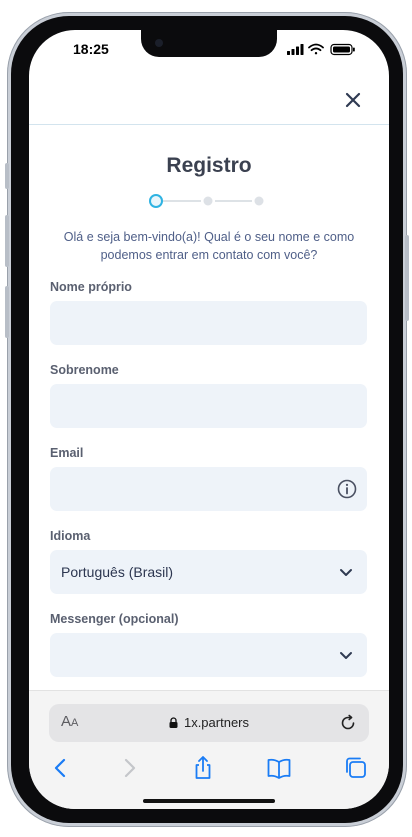 This screenshot has width=412, height=837. What do you see at coordinates (114, 619) in the screenshot?
I see `messenger-label: Messenger (opcional)` at bounding box center [114, 619].